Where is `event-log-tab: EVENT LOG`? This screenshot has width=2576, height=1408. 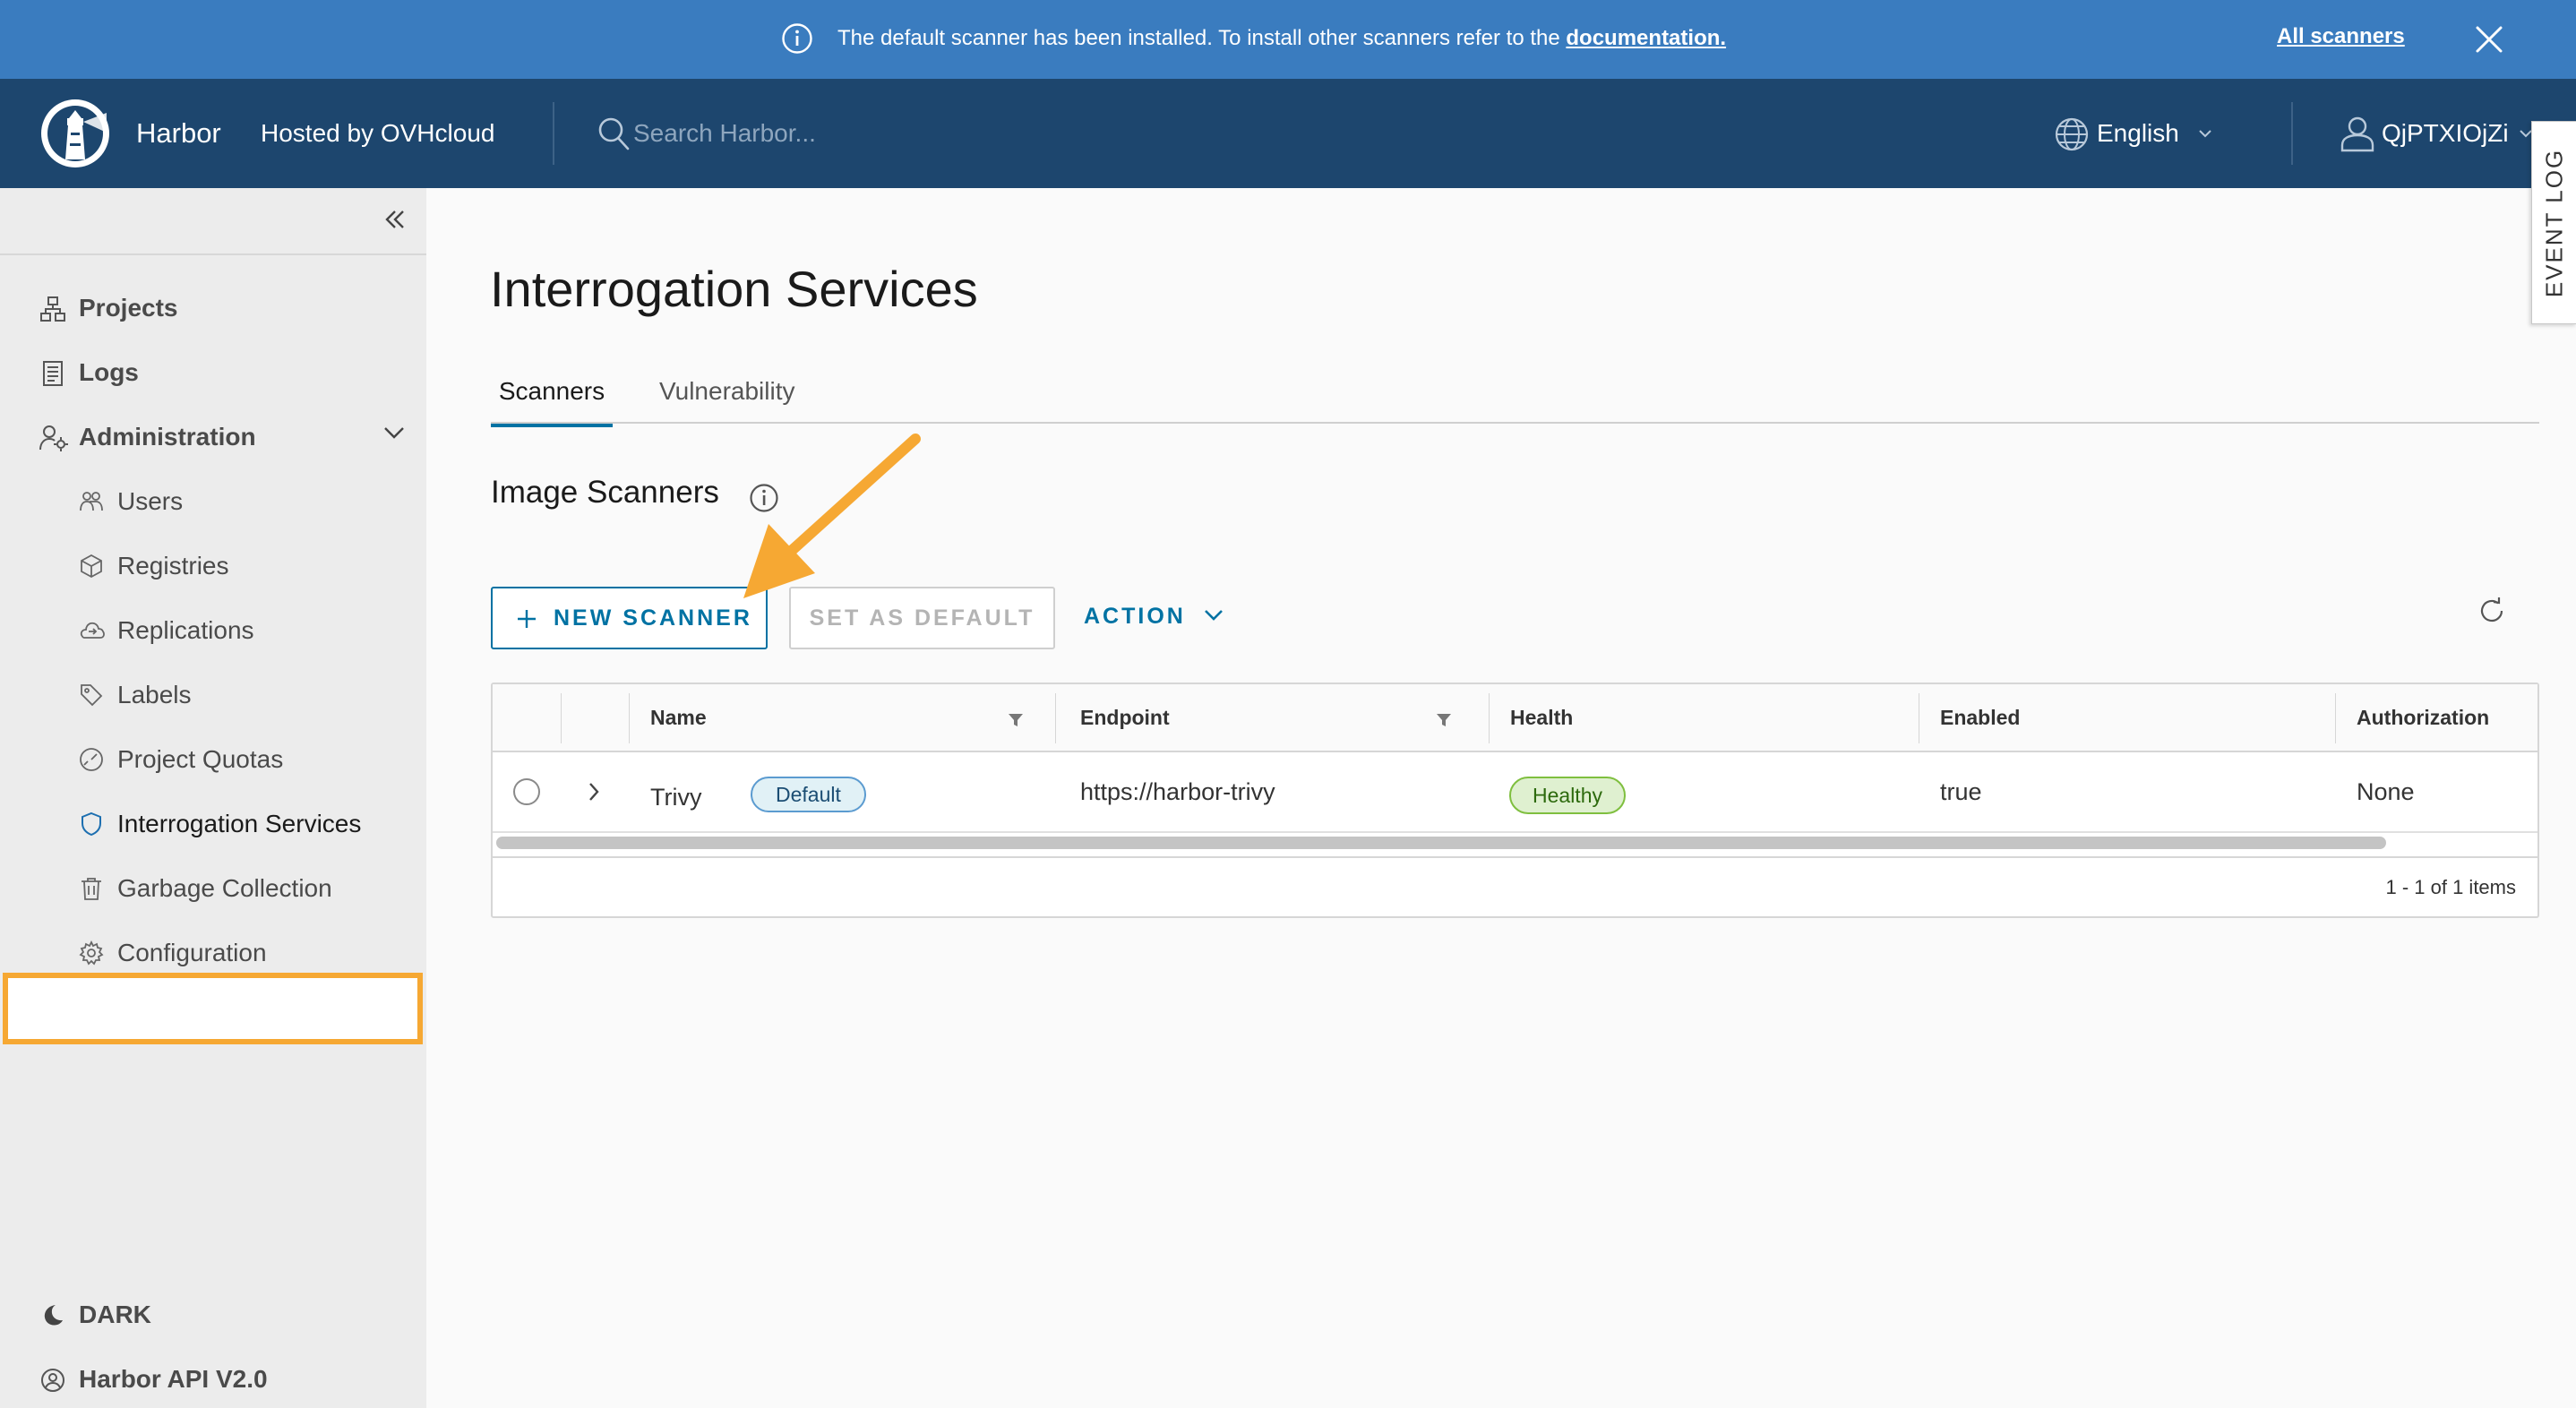
event-log-tab: EVENT LOG is located at coordinates (2553, 222).